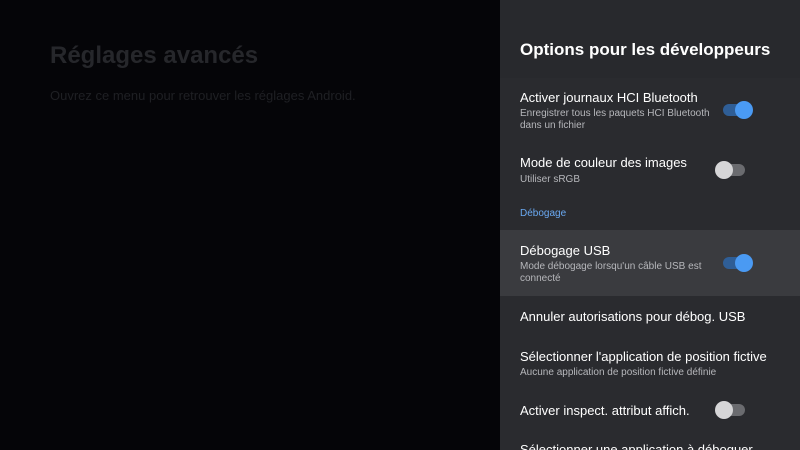 The width and height of the screenshot is (800, 450). Describe the element at coordinates (645, 49) in the screenshot. I see `panel-title: Options pour les développeurs` at that location.